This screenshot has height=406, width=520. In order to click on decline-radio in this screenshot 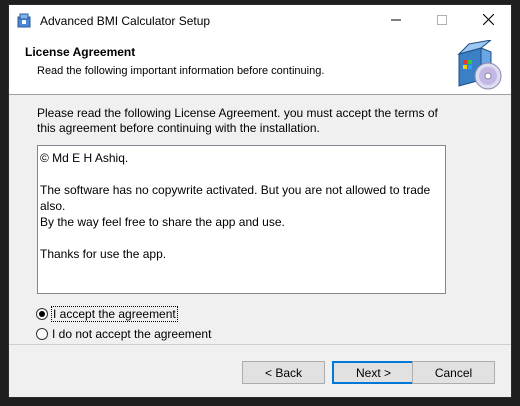, I will do `click(42, 334)`.